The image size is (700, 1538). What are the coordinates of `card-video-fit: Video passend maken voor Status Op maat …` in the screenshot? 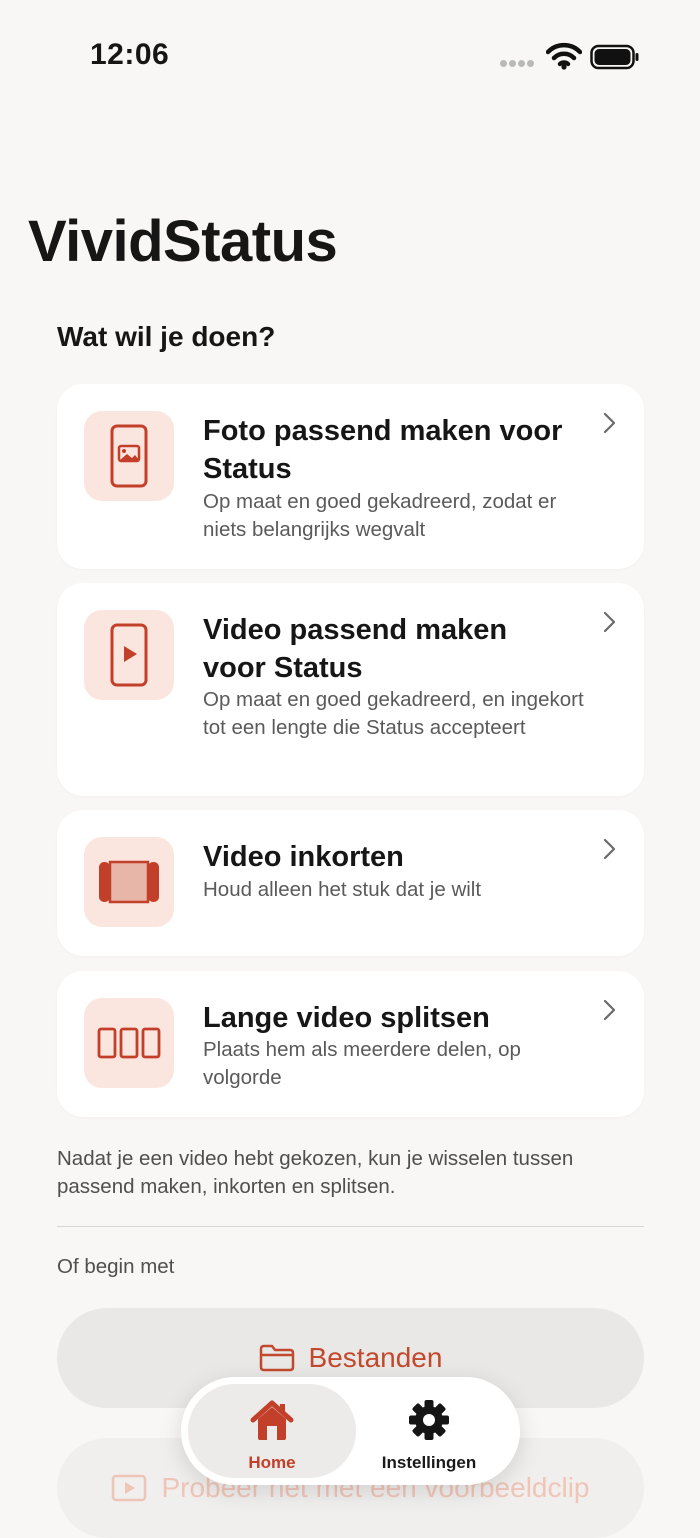 It's located at (350, 689).